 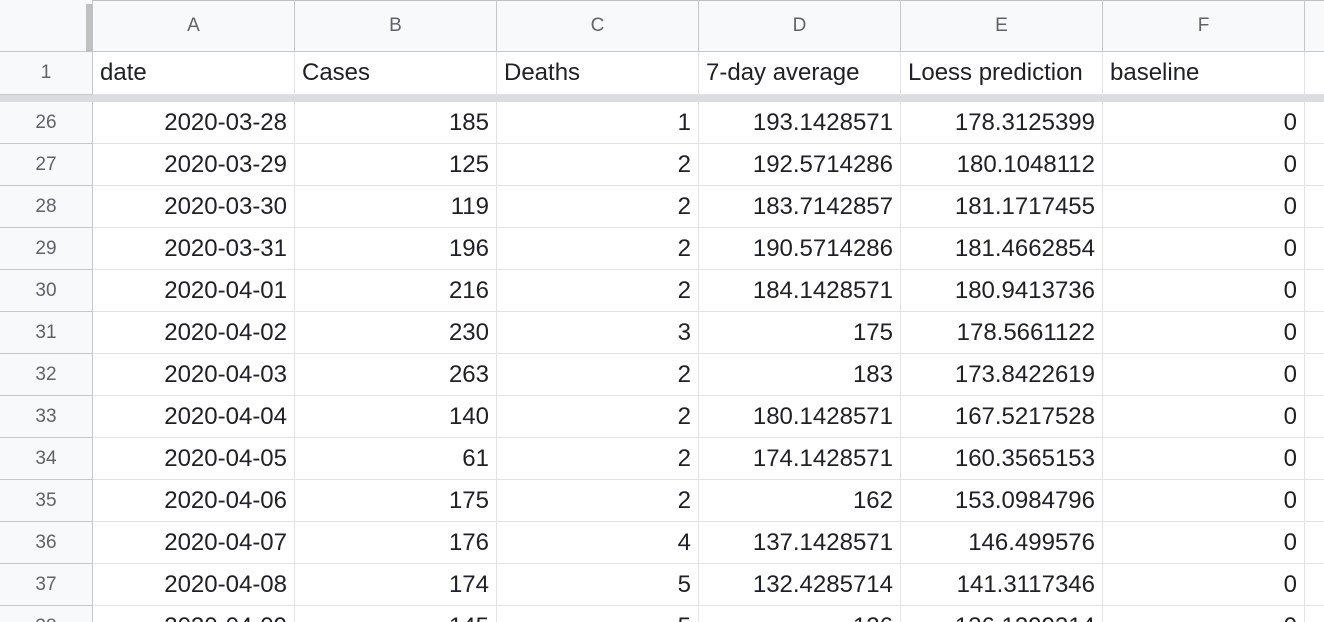 What do you see at coordinates (396, 614) in the screenshot?
I see `table-cell: 145` at bounding box center [396, 614].